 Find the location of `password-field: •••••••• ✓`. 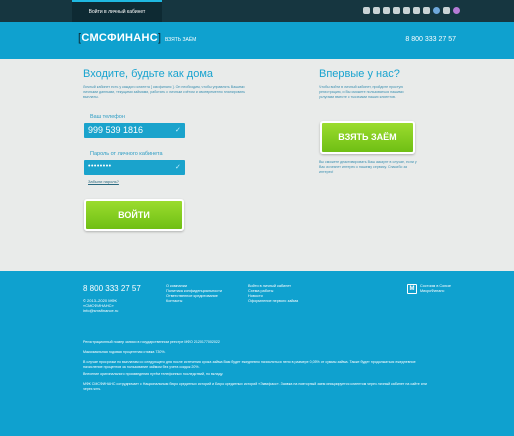

password-field: •••••••• ✓ is located at coordinates (134, 167).